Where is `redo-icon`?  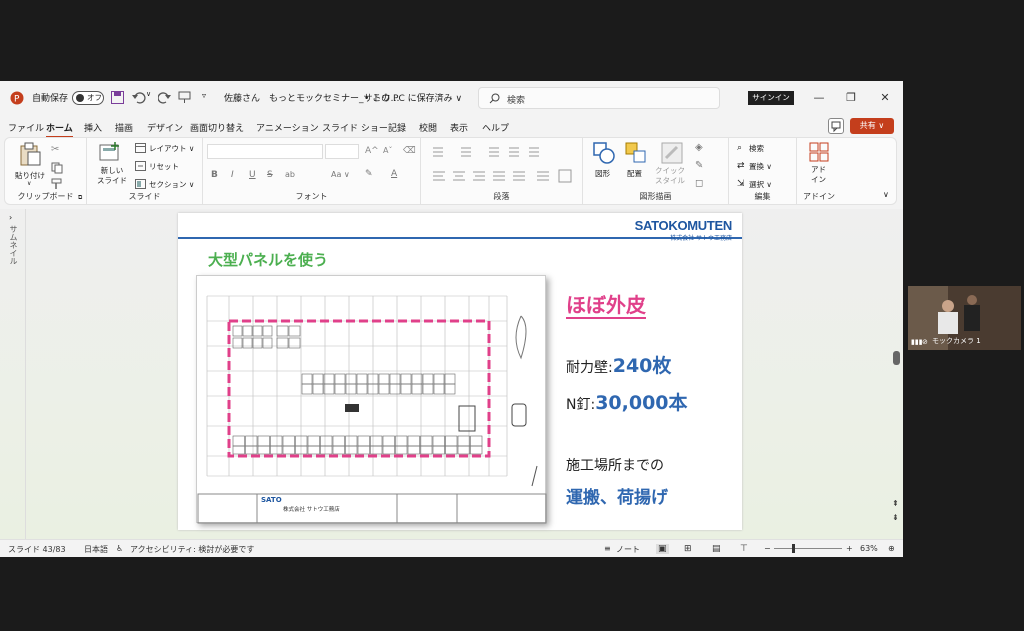 redo-icon is located at coordinates (164, 97).